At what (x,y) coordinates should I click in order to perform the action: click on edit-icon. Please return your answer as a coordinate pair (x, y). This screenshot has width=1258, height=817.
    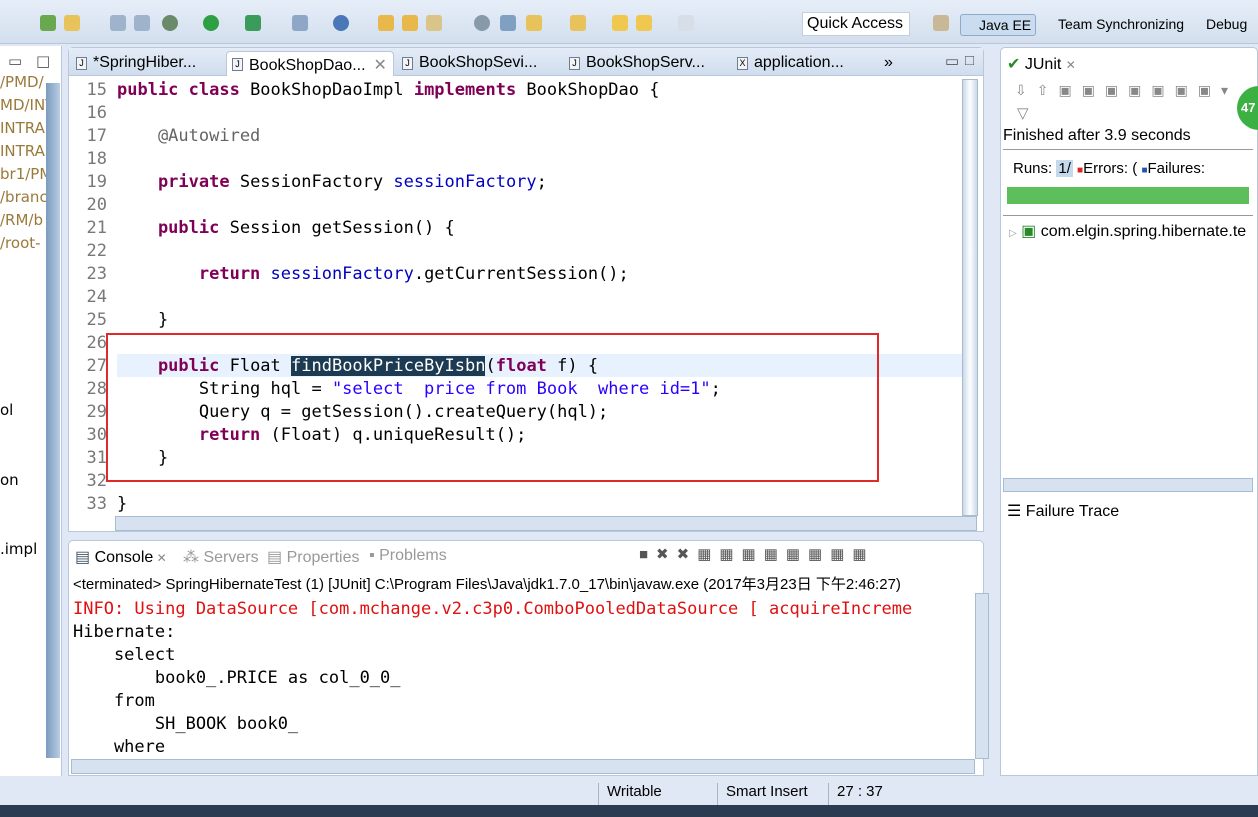
    Looking at the image, I should click on (72, 23).